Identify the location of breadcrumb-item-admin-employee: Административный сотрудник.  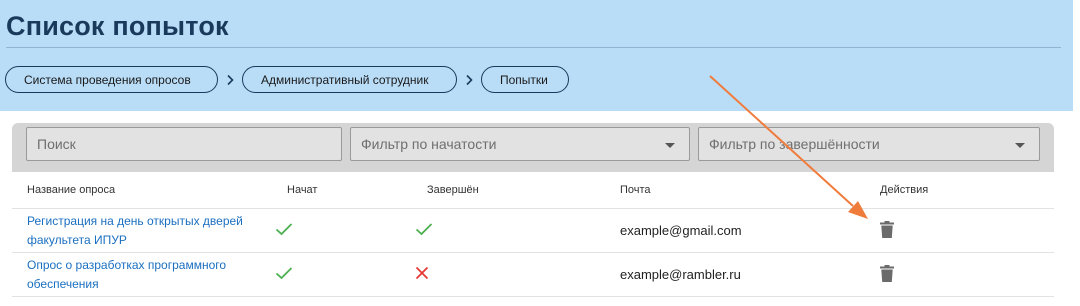
(349, 79).